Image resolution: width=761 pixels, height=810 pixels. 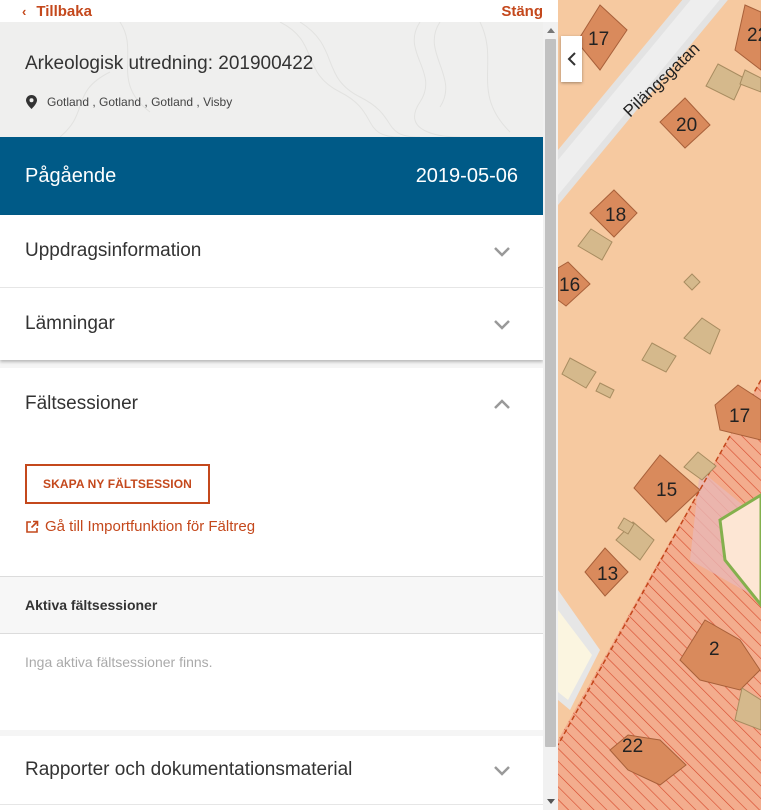 I want to click on section-label: Rapporter och dokumentationsmaterial, so click(x=189, y=769).